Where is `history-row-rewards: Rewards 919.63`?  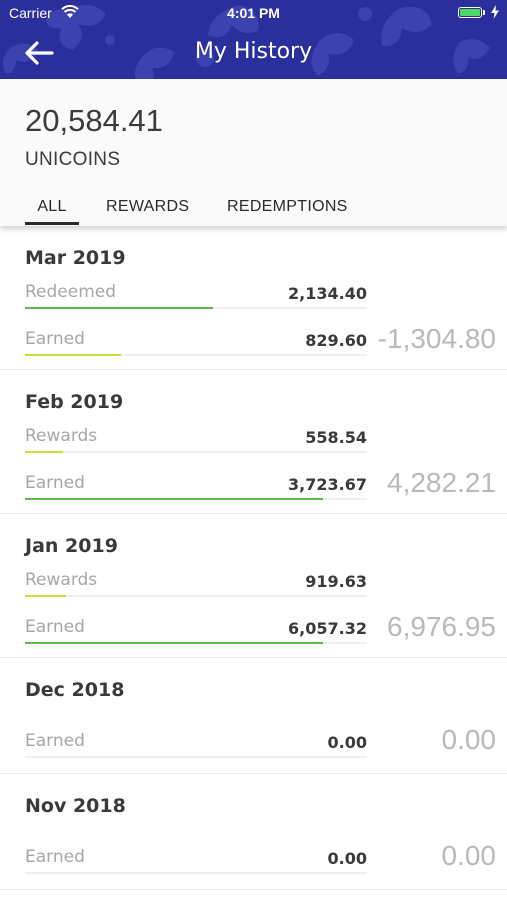 history-row-rewards: Rewards 919.63 is located at coordinates (196, 583).